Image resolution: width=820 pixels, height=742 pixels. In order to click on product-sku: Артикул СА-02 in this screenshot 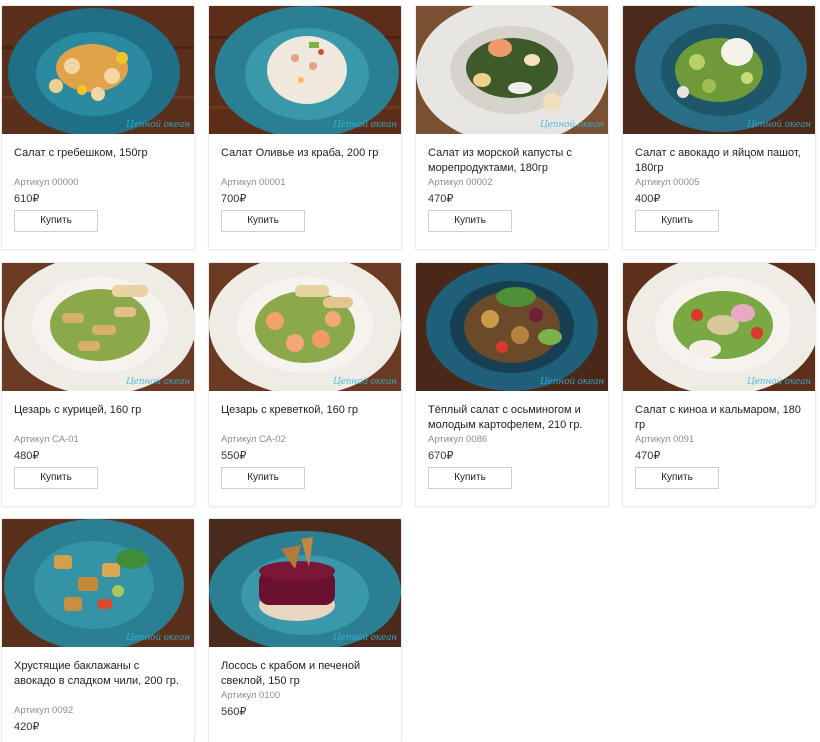, I will do `click(253, 439)`.